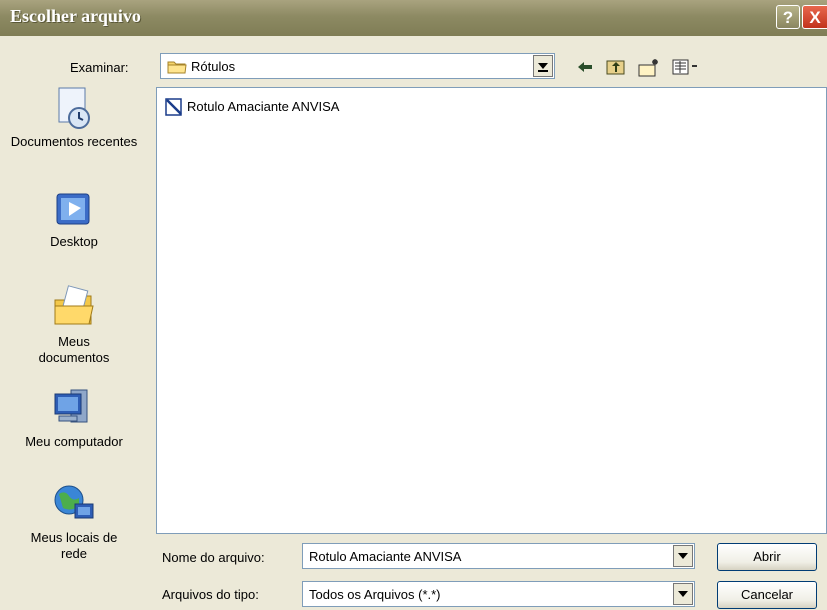 Image resolution: width=827 pixels, height=610 pixels. Describe the element at coordinates (74, 141) in the screenshot. I see `place-label: Documentos recentes` at that location.